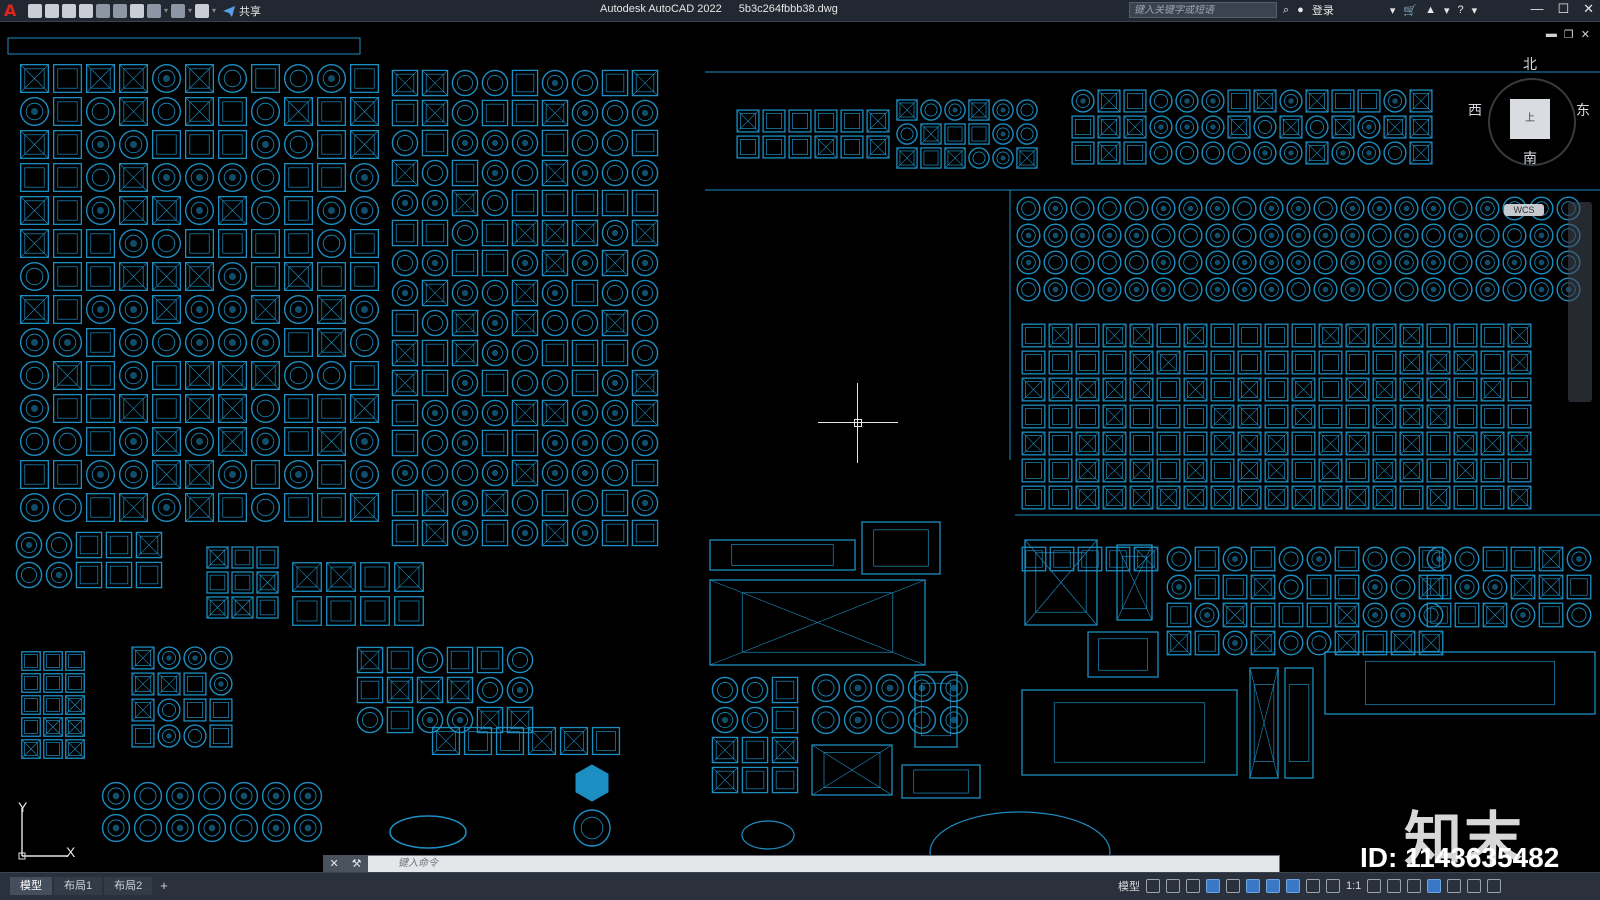  Describe the element at coordinates (178, 10) in the screenshot. I see `redo-icon` at that location.